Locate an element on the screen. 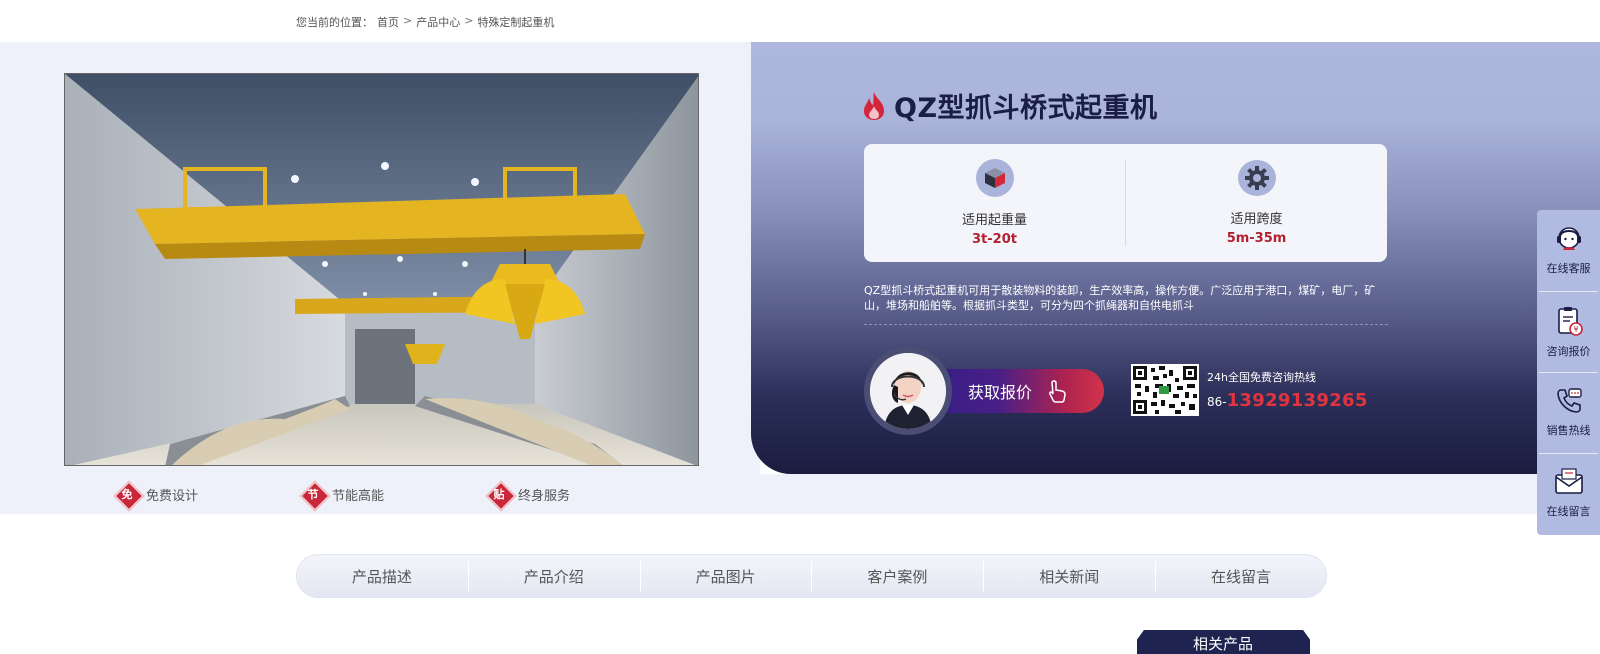  badge-icon: 免 is located at coordinates (127, 494).